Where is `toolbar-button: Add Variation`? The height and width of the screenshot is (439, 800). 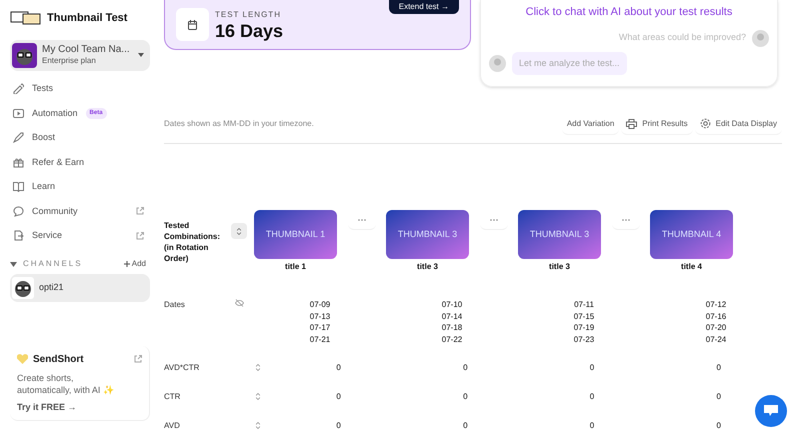
toolbar-button: Add Variation is located at coordinates (591, 124).